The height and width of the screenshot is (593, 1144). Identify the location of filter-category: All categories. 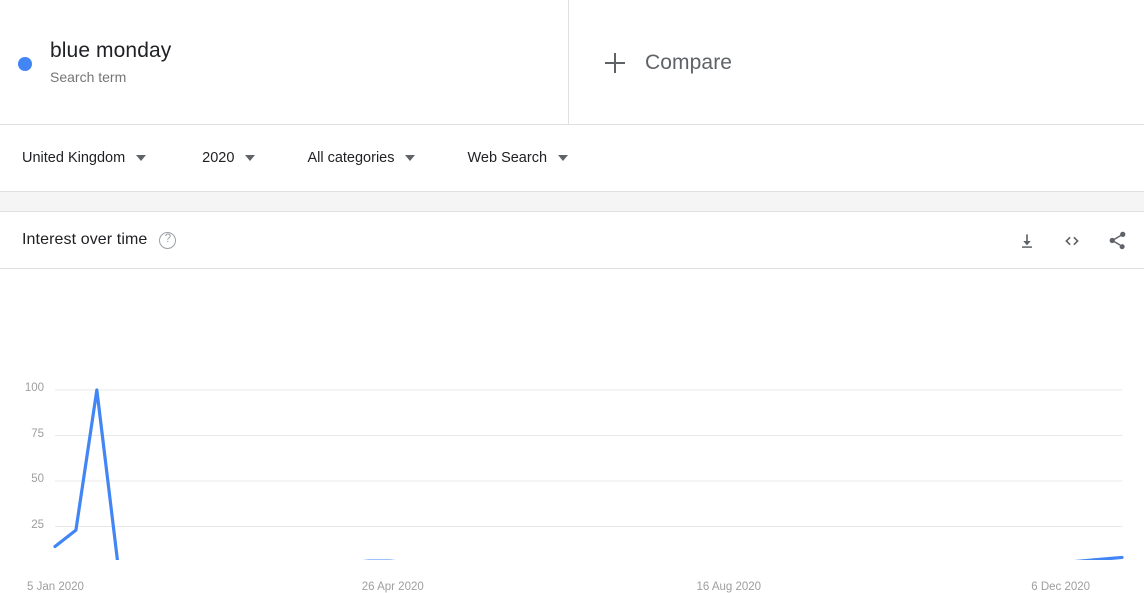
(361, 158).